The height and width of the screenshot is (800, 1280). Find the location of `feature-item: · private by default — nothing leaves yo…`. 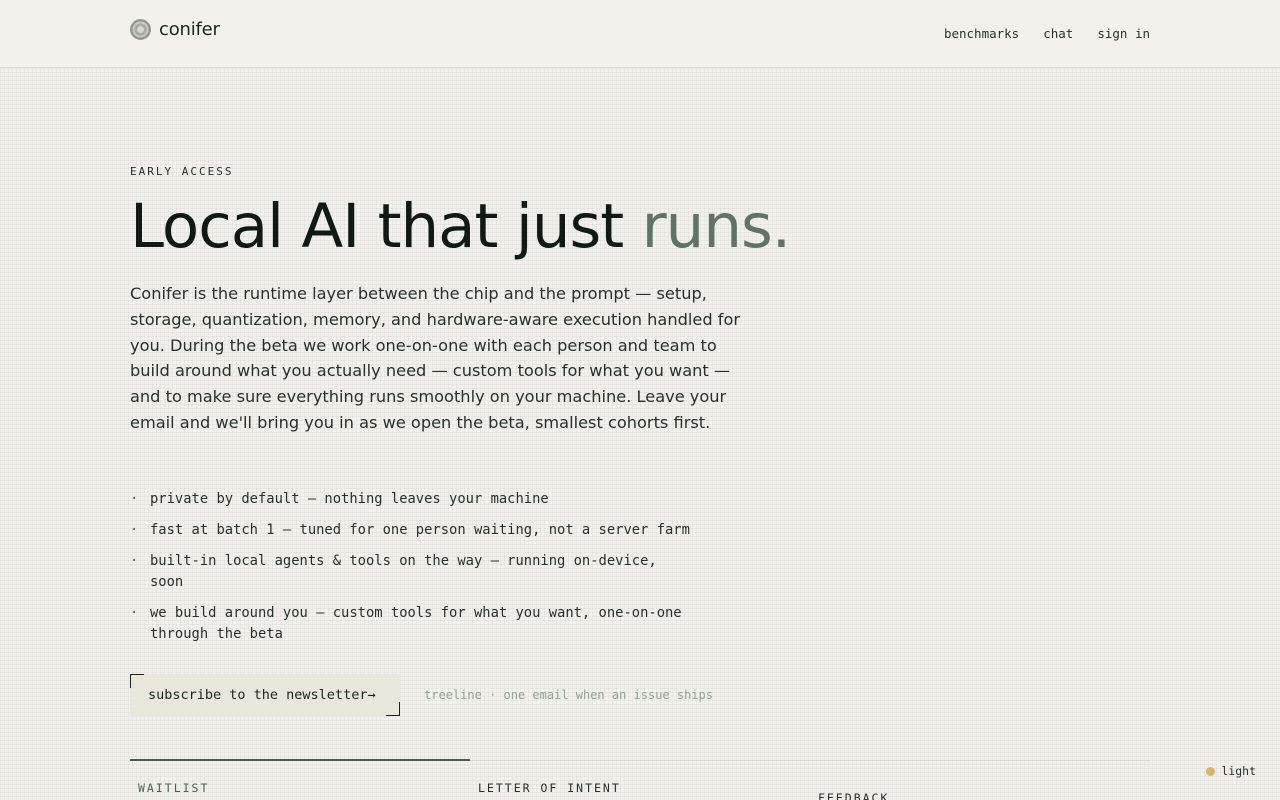

feature-item: · private by default — nothing leaves yo… is located at coordinates (410, 499).